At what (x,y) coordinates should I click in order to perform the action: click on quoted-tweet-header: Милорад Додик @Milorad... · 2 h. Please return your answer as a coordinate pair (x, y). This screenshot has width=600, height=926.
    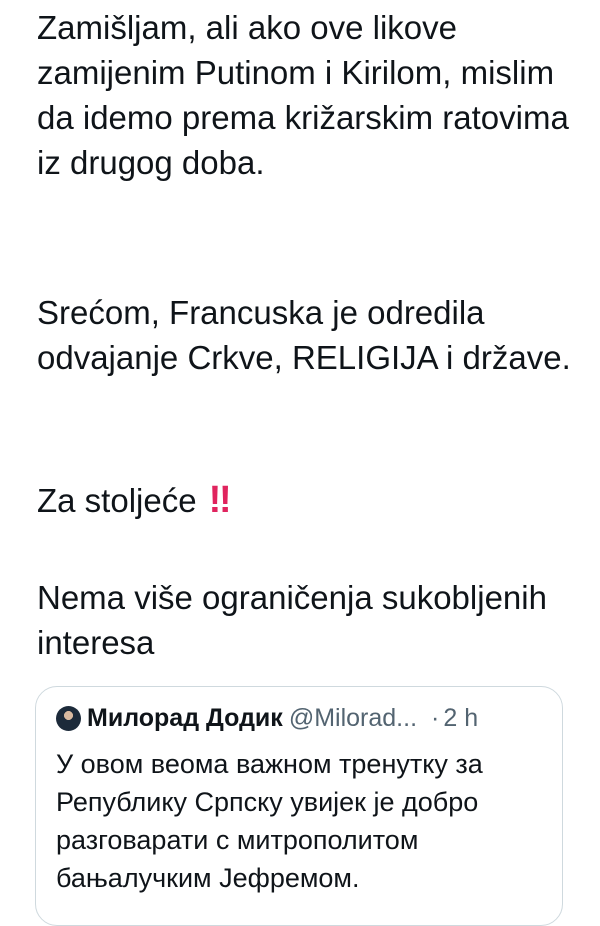
    Looking at the image, I should click on (267, 718).